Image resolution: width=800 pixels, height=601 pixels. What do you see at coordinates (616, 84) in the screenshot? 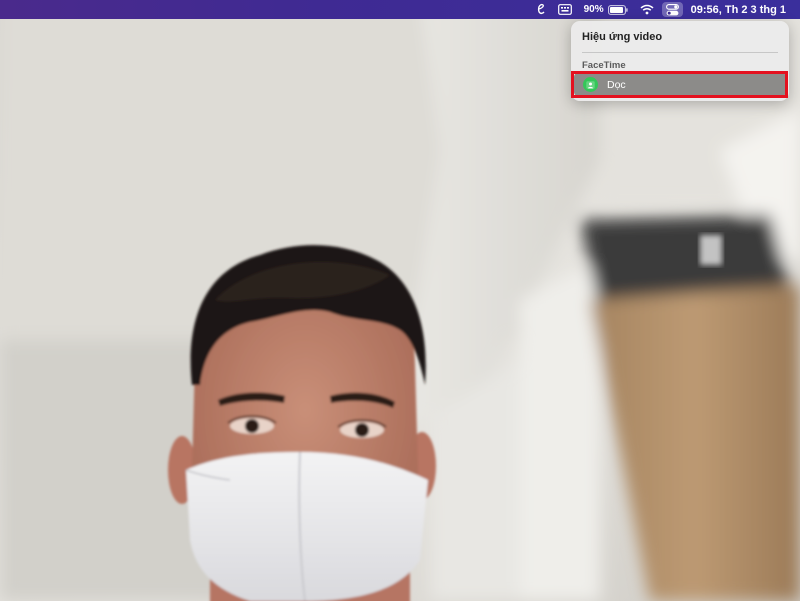
I see `portrait-mode-label: Dọc` at bounding box center [616, 84].